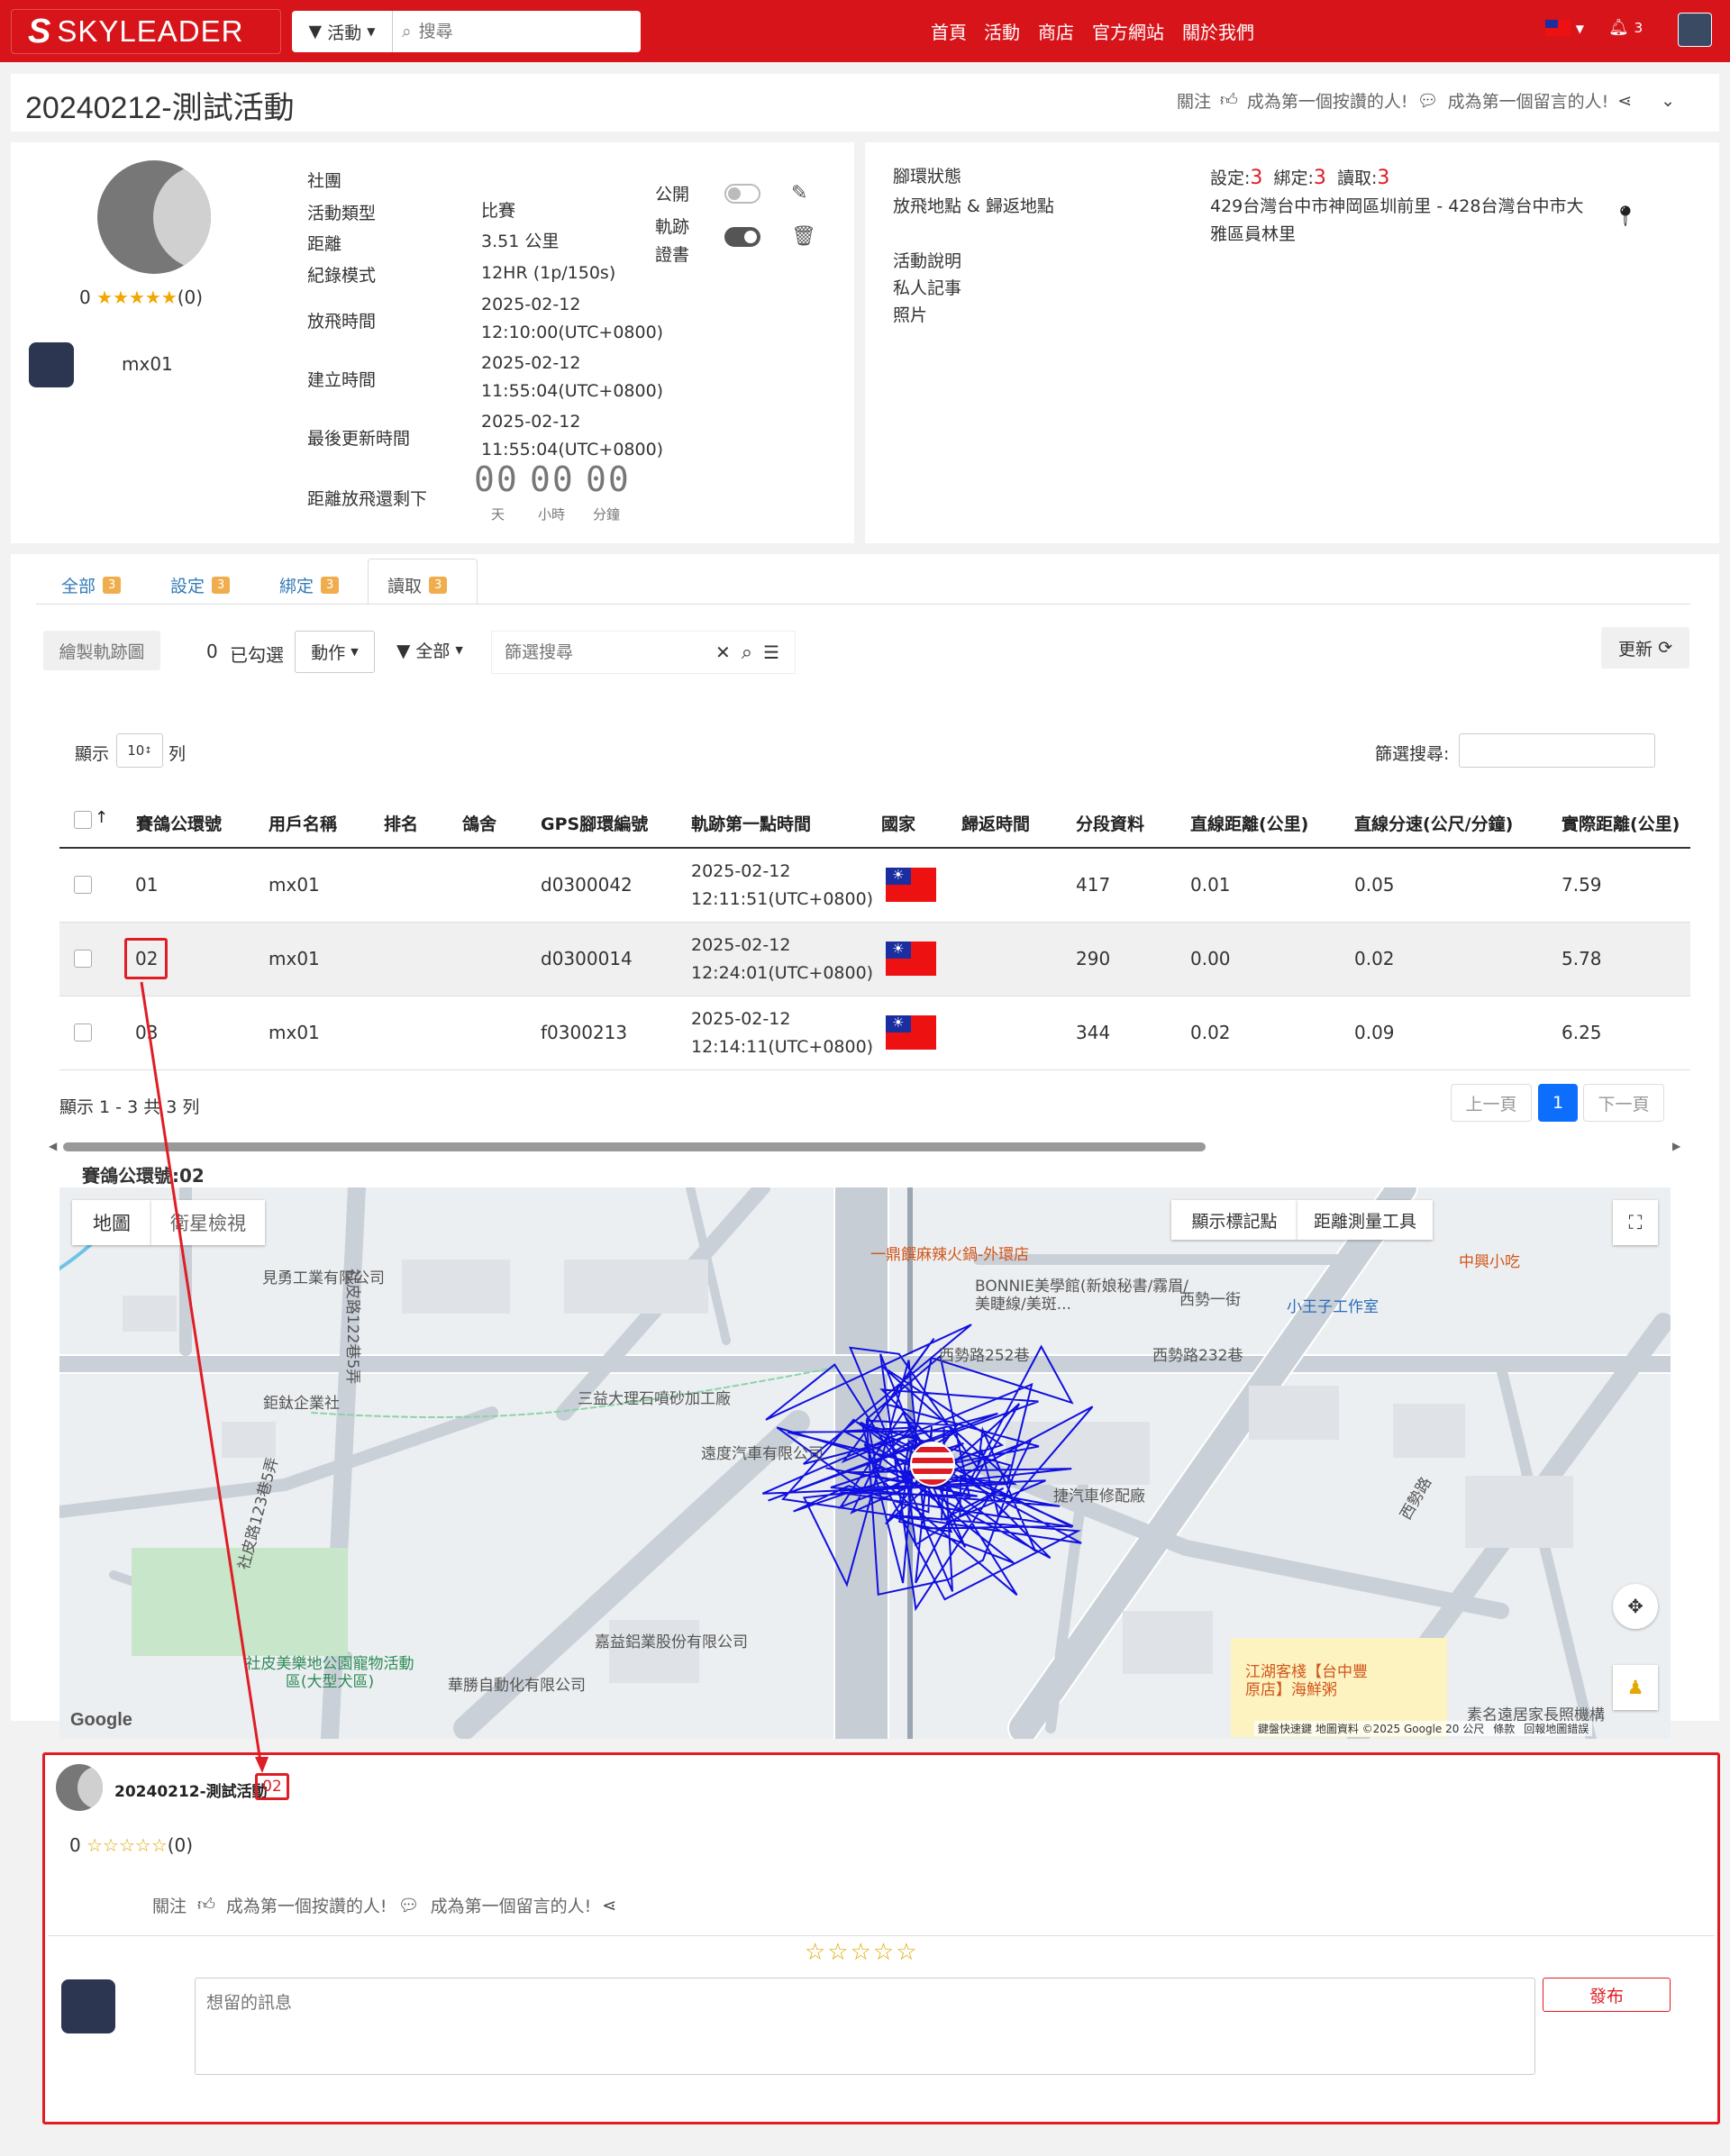 The image size is (1730, 2156). What do you see at coordinates (1412, 754) in the screenshot?
I see `table-filter-label: 篩選搜尋:` at bounding box center [1412, 754].